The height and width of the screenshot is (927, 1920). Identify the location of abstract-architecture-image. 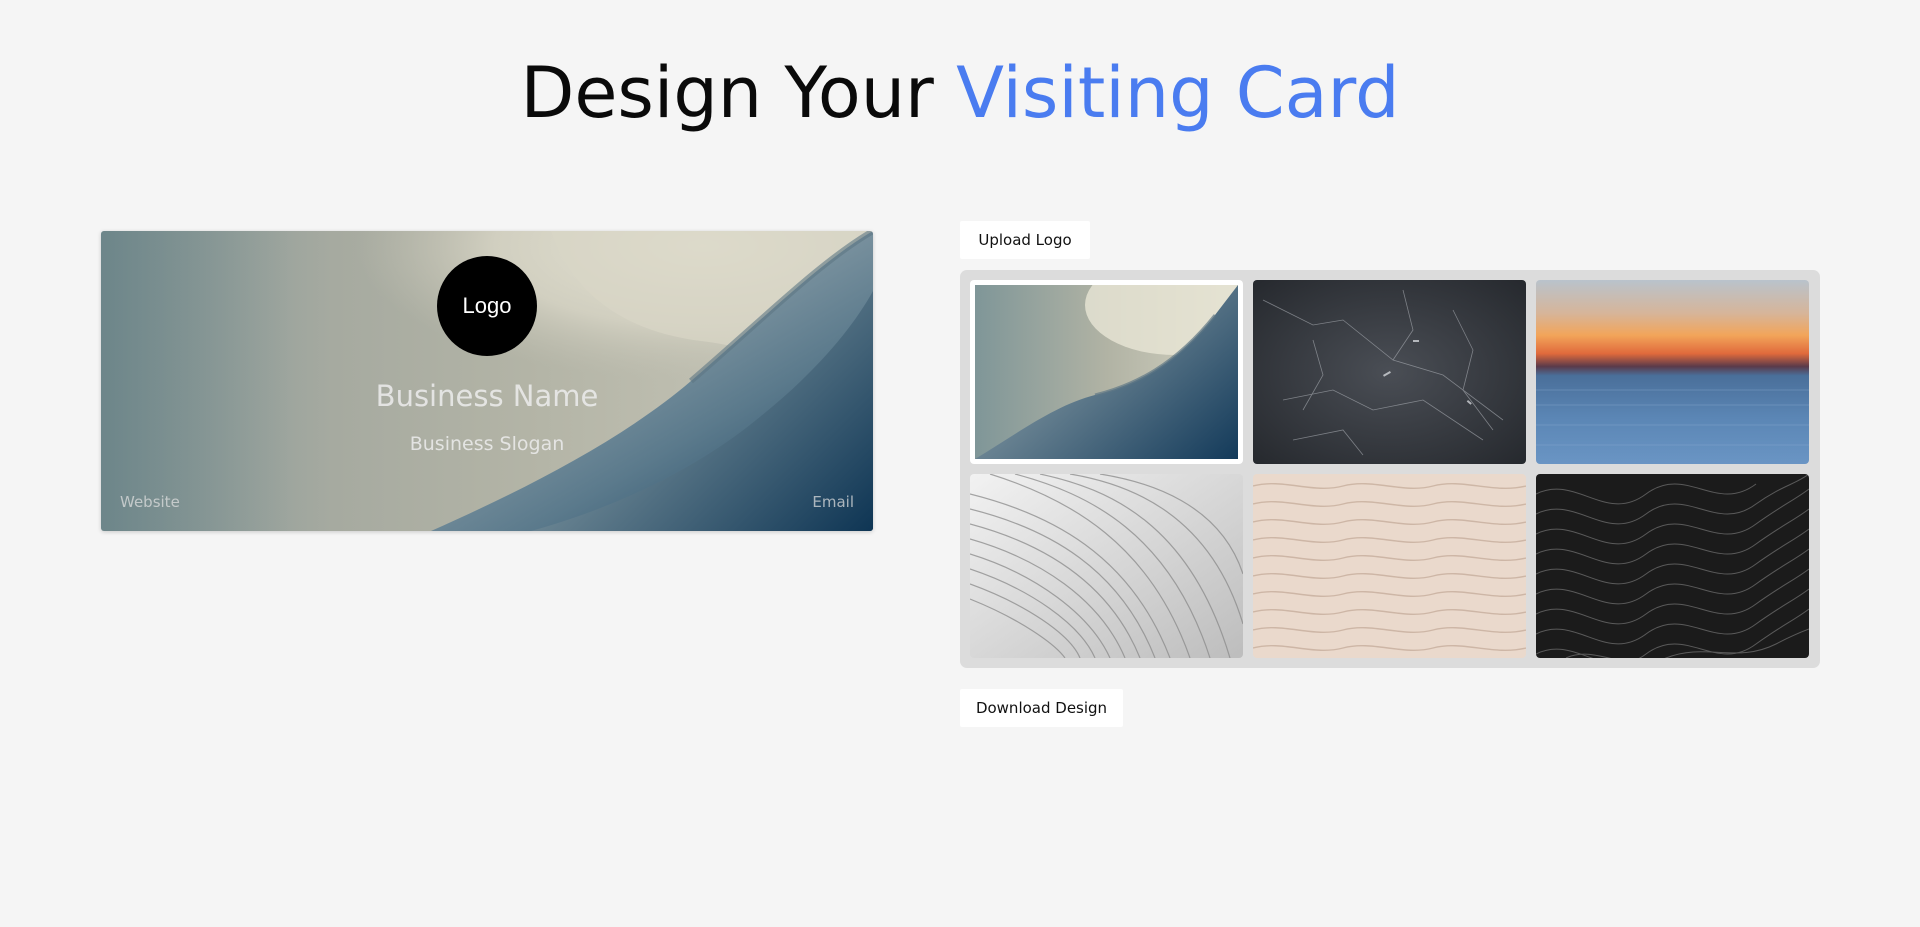
(1106, 372).